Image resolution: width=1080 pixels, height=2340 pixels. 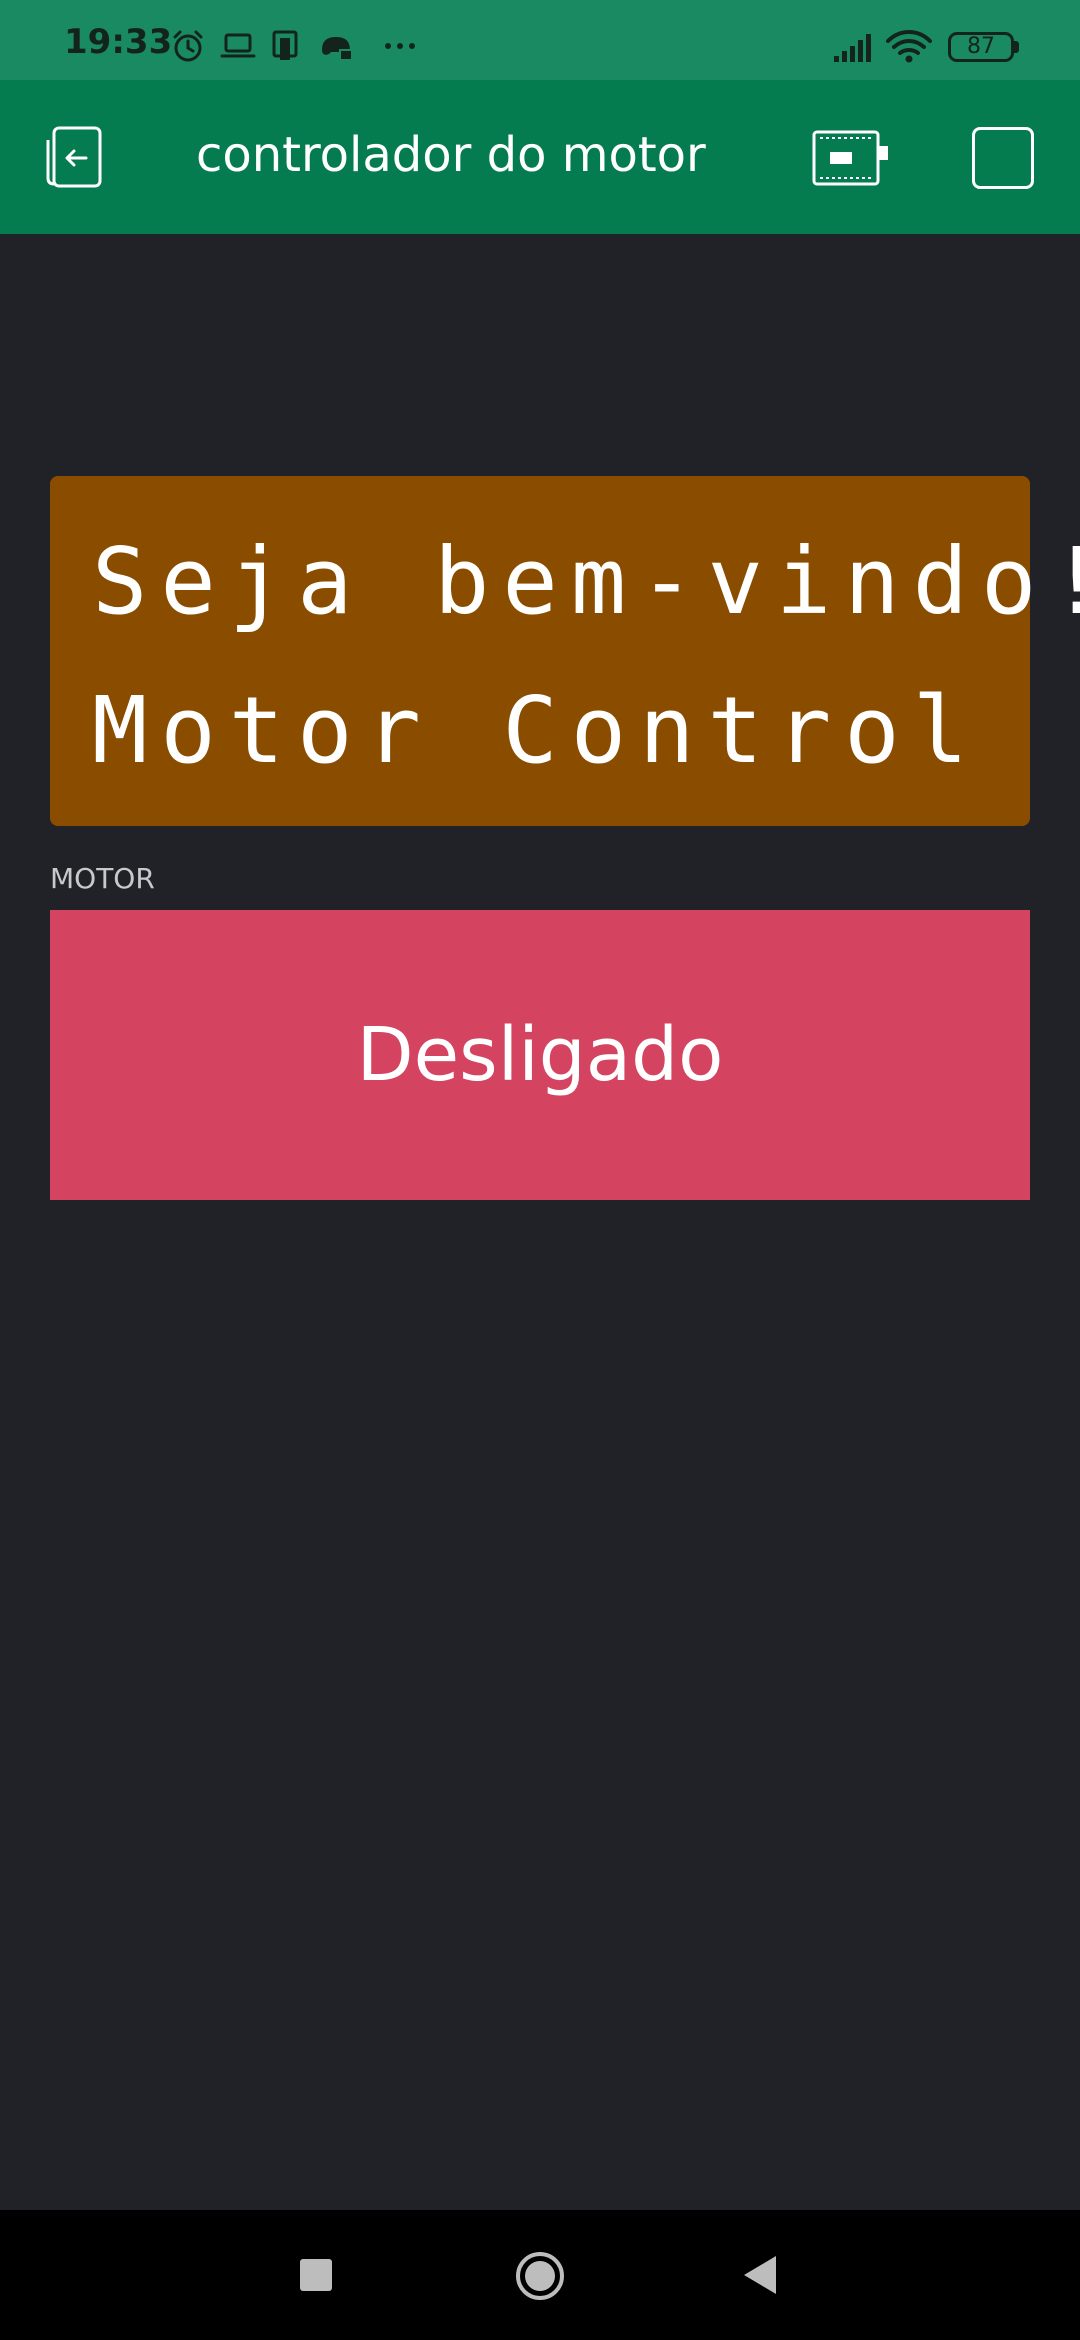 I want to click on battery-icon: 87, so click(x=981, y=47).